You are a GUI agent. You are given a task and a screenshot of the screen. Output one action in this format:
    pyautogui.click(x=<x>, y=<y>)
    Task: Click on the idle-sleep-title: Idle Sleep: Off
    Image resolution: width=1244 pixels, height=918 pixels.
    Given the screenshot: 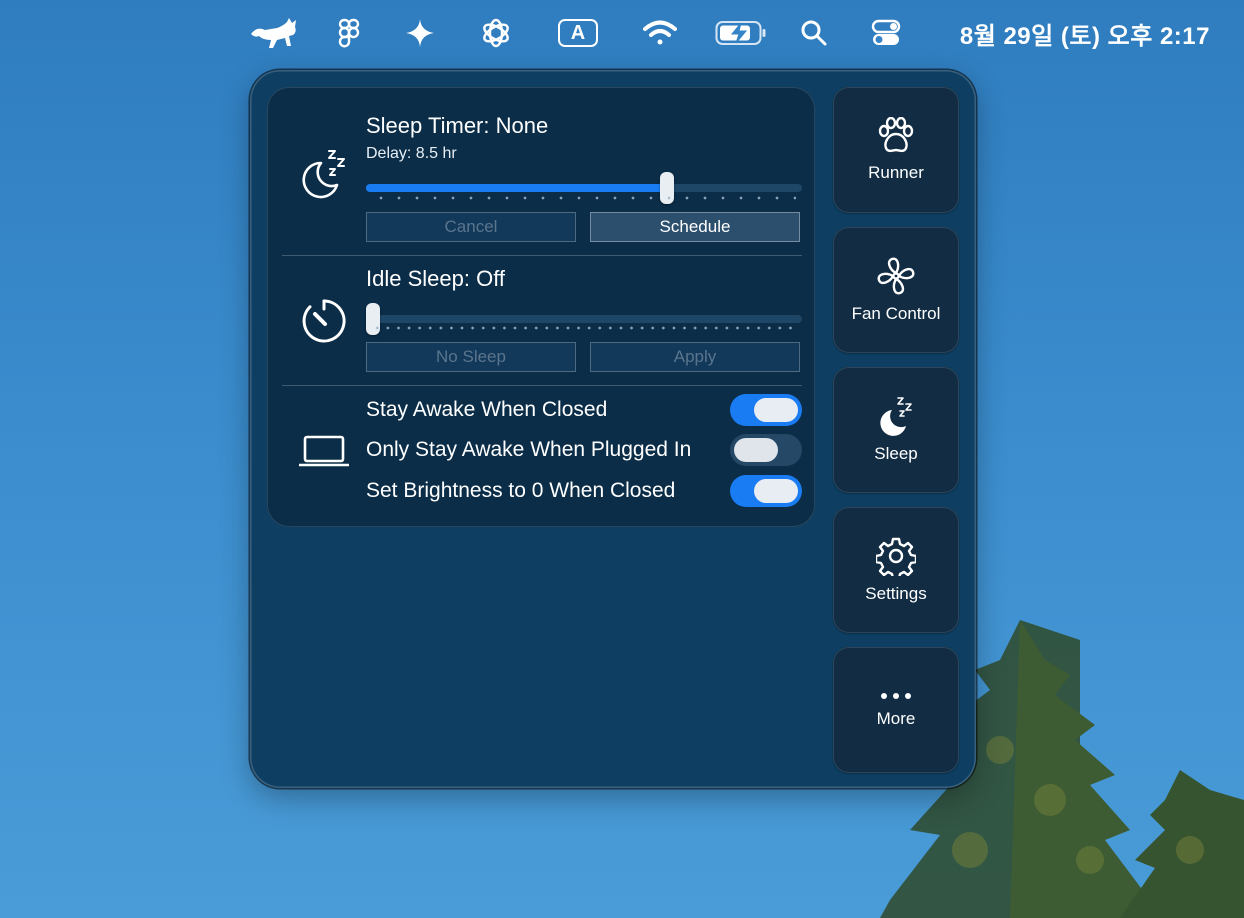 What is the action you would take?
    pyautogui.click(x=436, y=278)
    